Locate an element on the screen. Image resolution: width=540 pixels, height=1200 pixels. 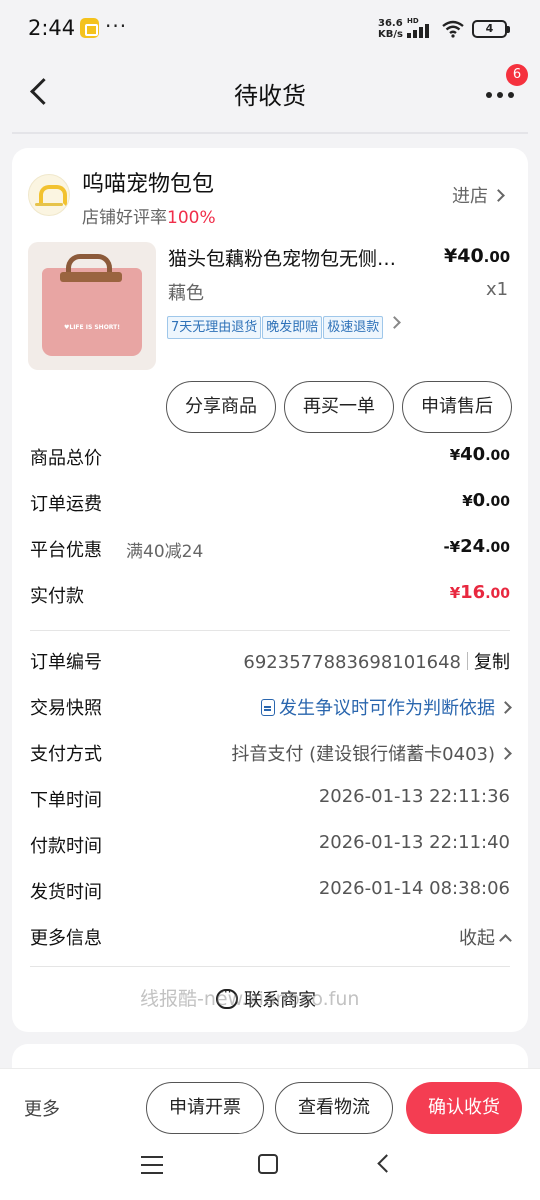
paid-label: 实付款 is located at coordinates (57, 596).